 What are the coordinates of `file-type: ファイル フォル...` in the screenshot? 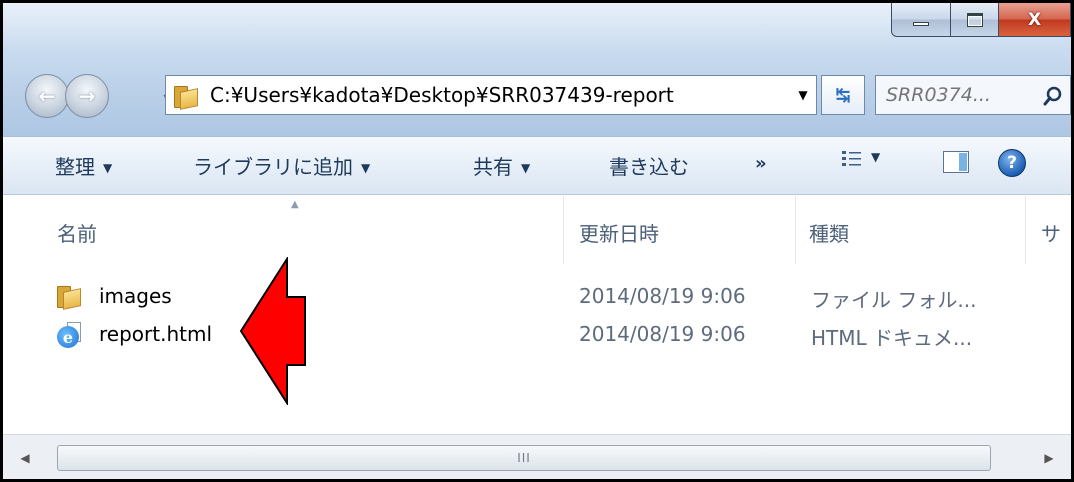 It's located at (894, 300).